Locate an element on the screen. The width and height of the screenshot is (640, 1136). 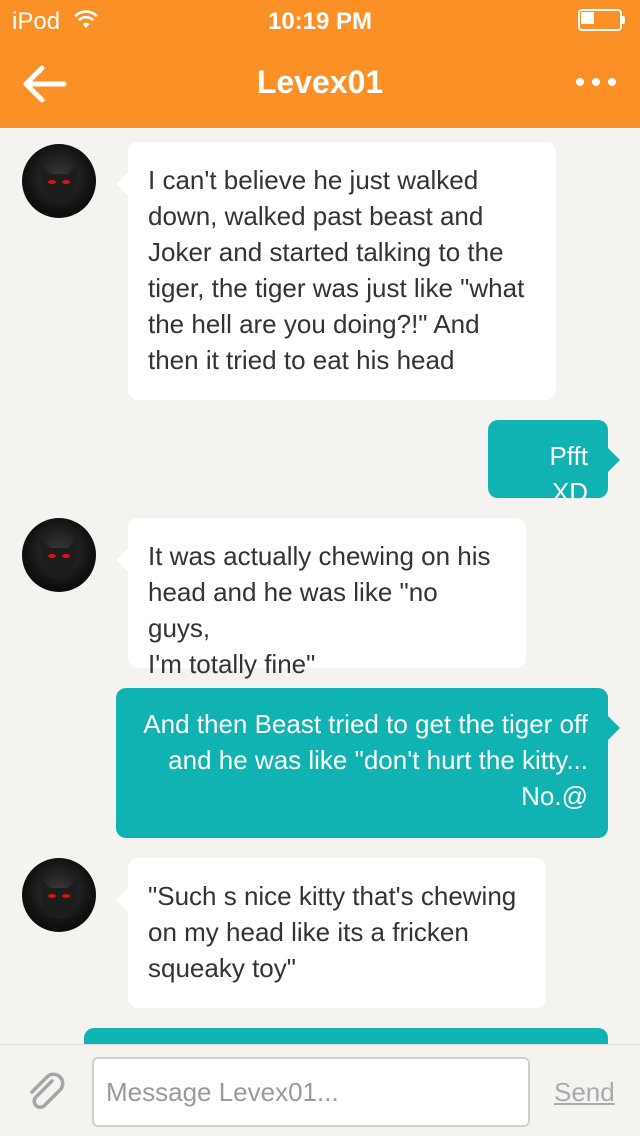
send-button: Send is located at coordinates (584, 1092).